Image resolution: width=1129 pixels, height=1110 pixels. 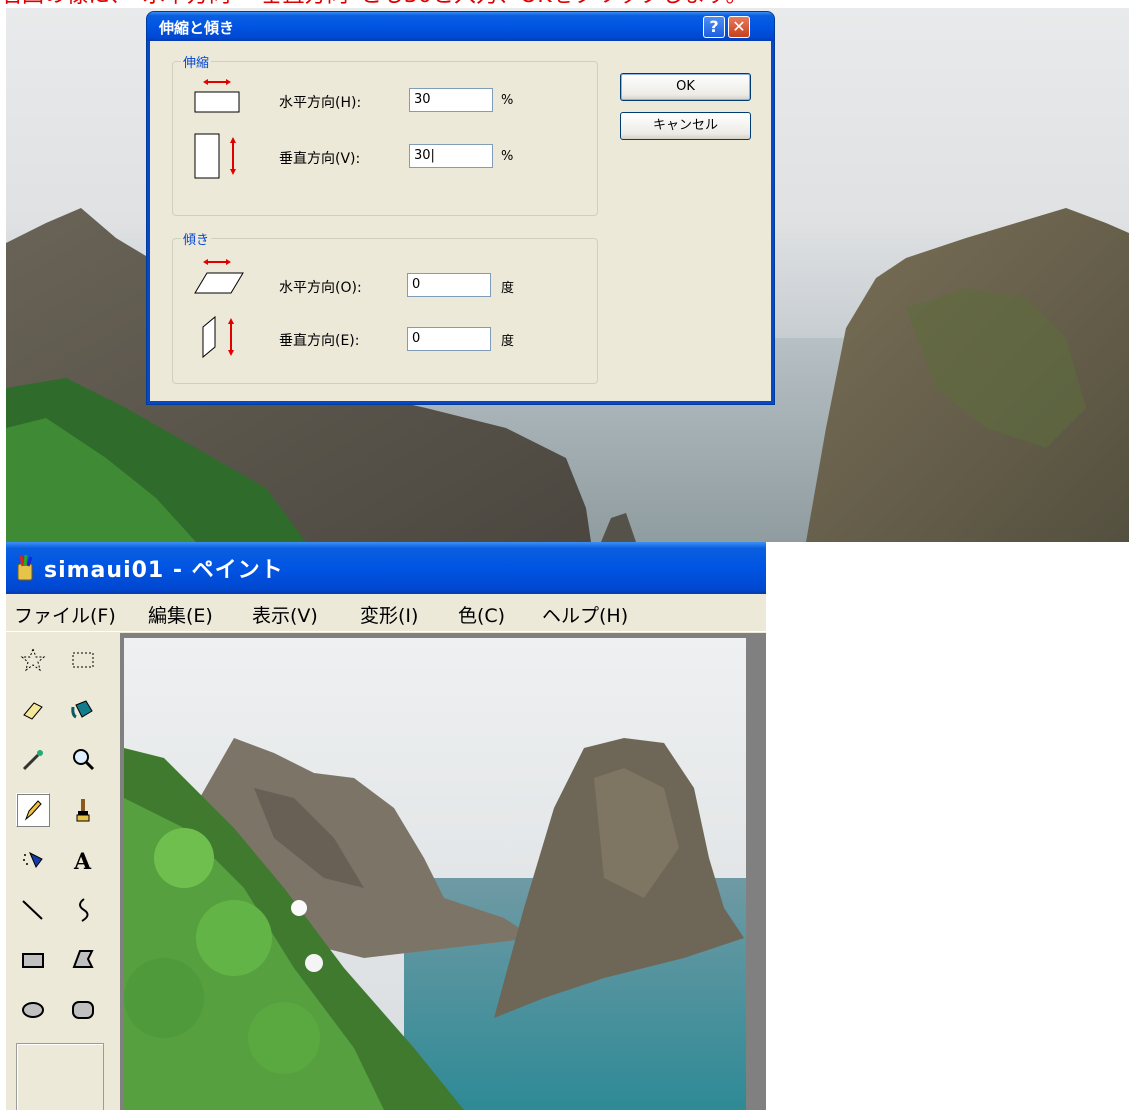 I want to click on paint-titlebar: simaui01 - ペイント, so click(x=386, y=568).